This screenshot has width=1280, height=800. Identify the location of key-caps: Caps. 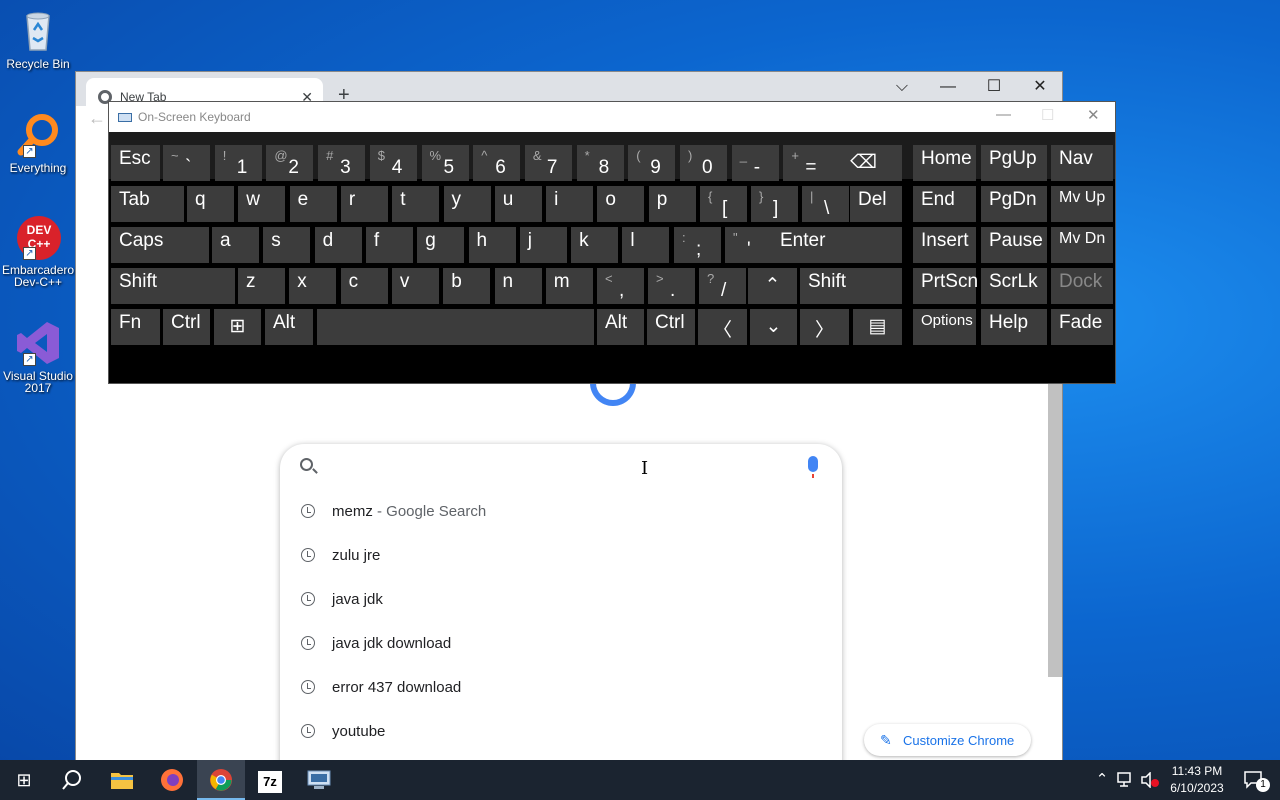
(160, 245).